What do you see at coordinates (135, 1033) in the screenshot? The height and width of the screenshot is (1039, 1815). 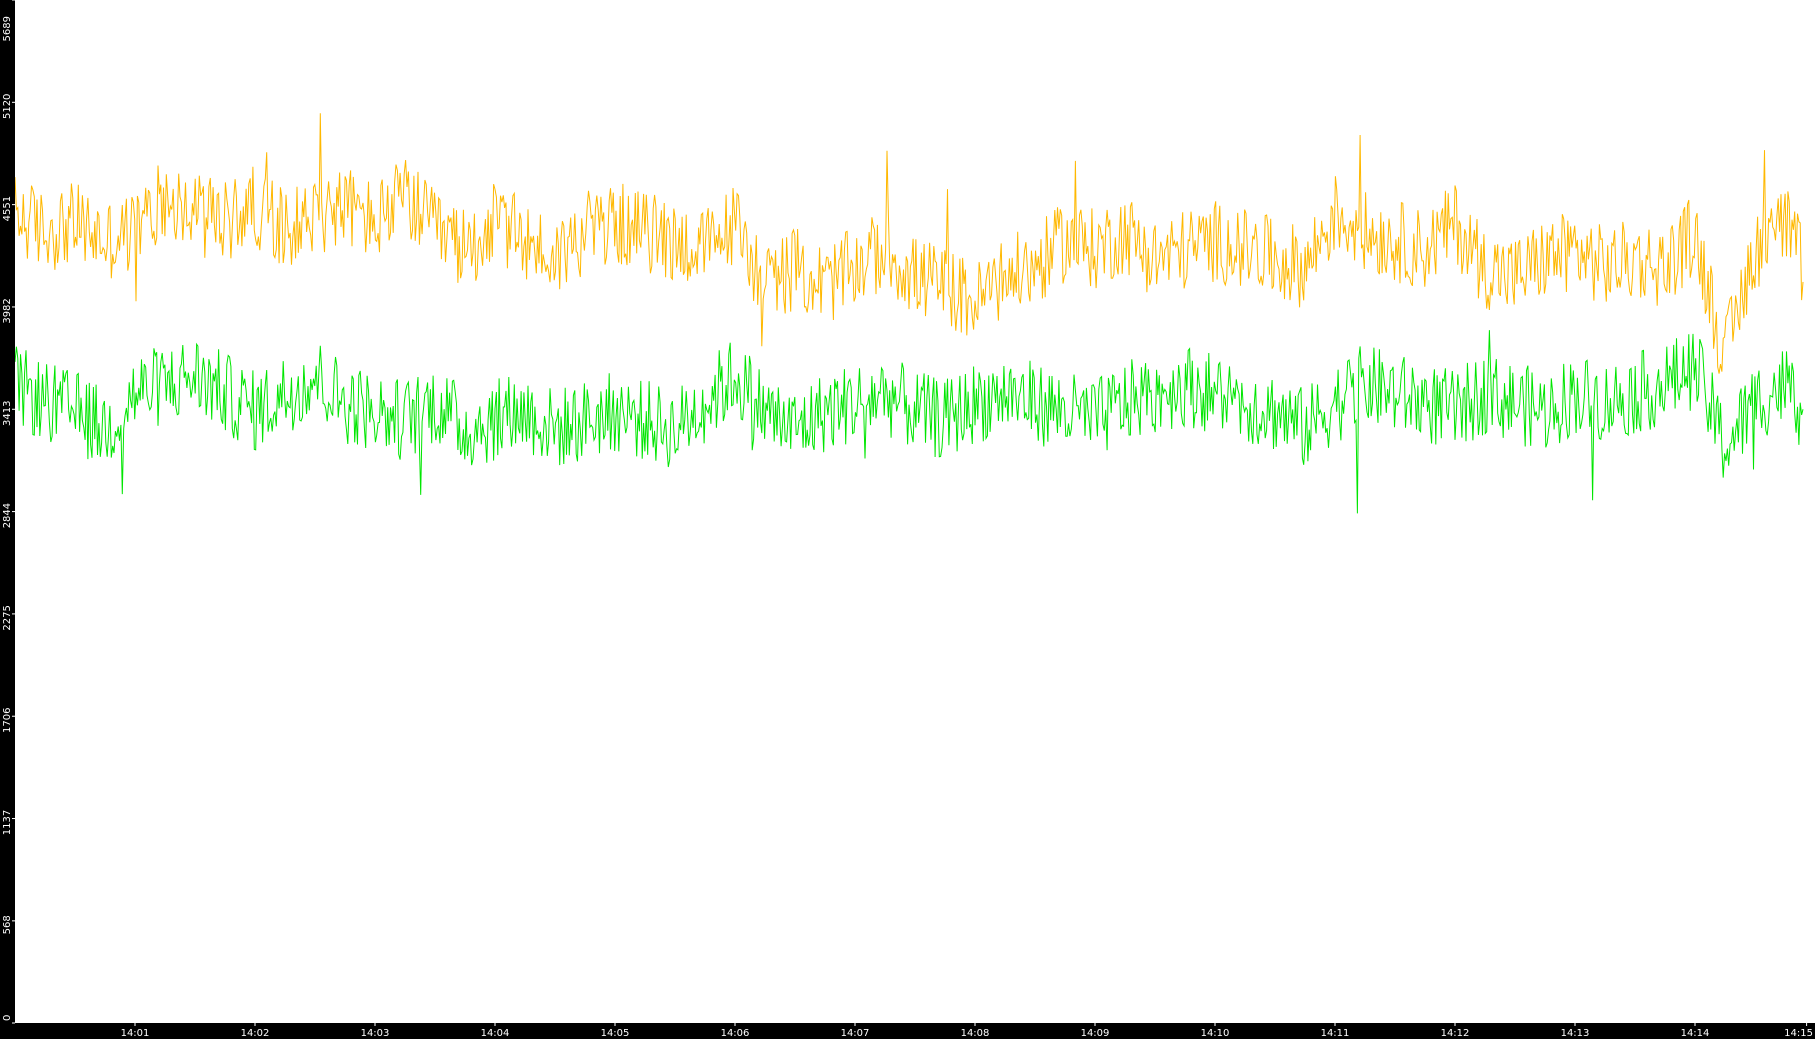 I see `x-tick-label: 14:01` at bounding box center [135, 1033].